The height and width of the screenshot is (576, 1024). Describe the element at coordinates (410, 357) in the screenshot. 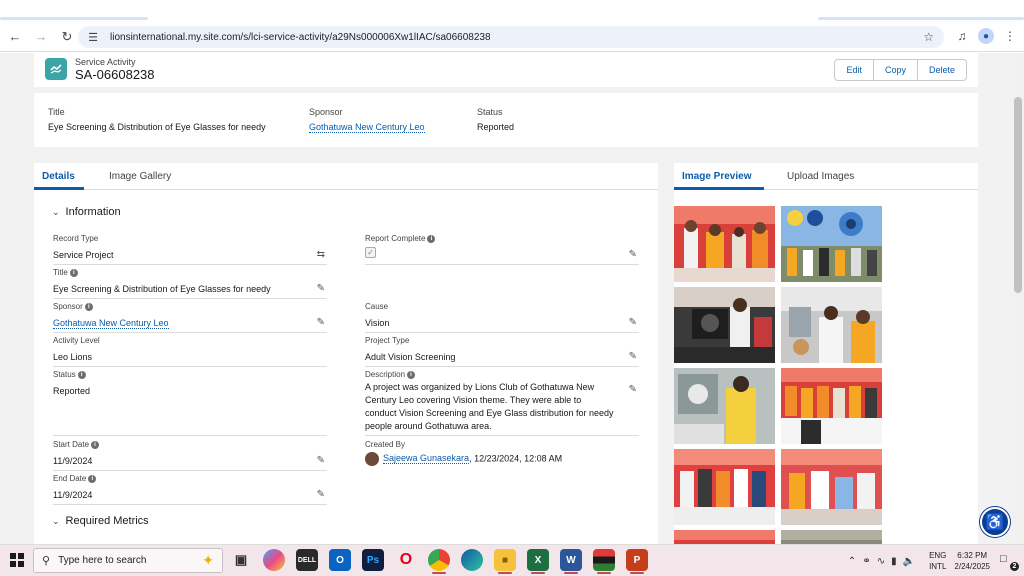

I see `field-value: Adult Vision Screening` at that location.